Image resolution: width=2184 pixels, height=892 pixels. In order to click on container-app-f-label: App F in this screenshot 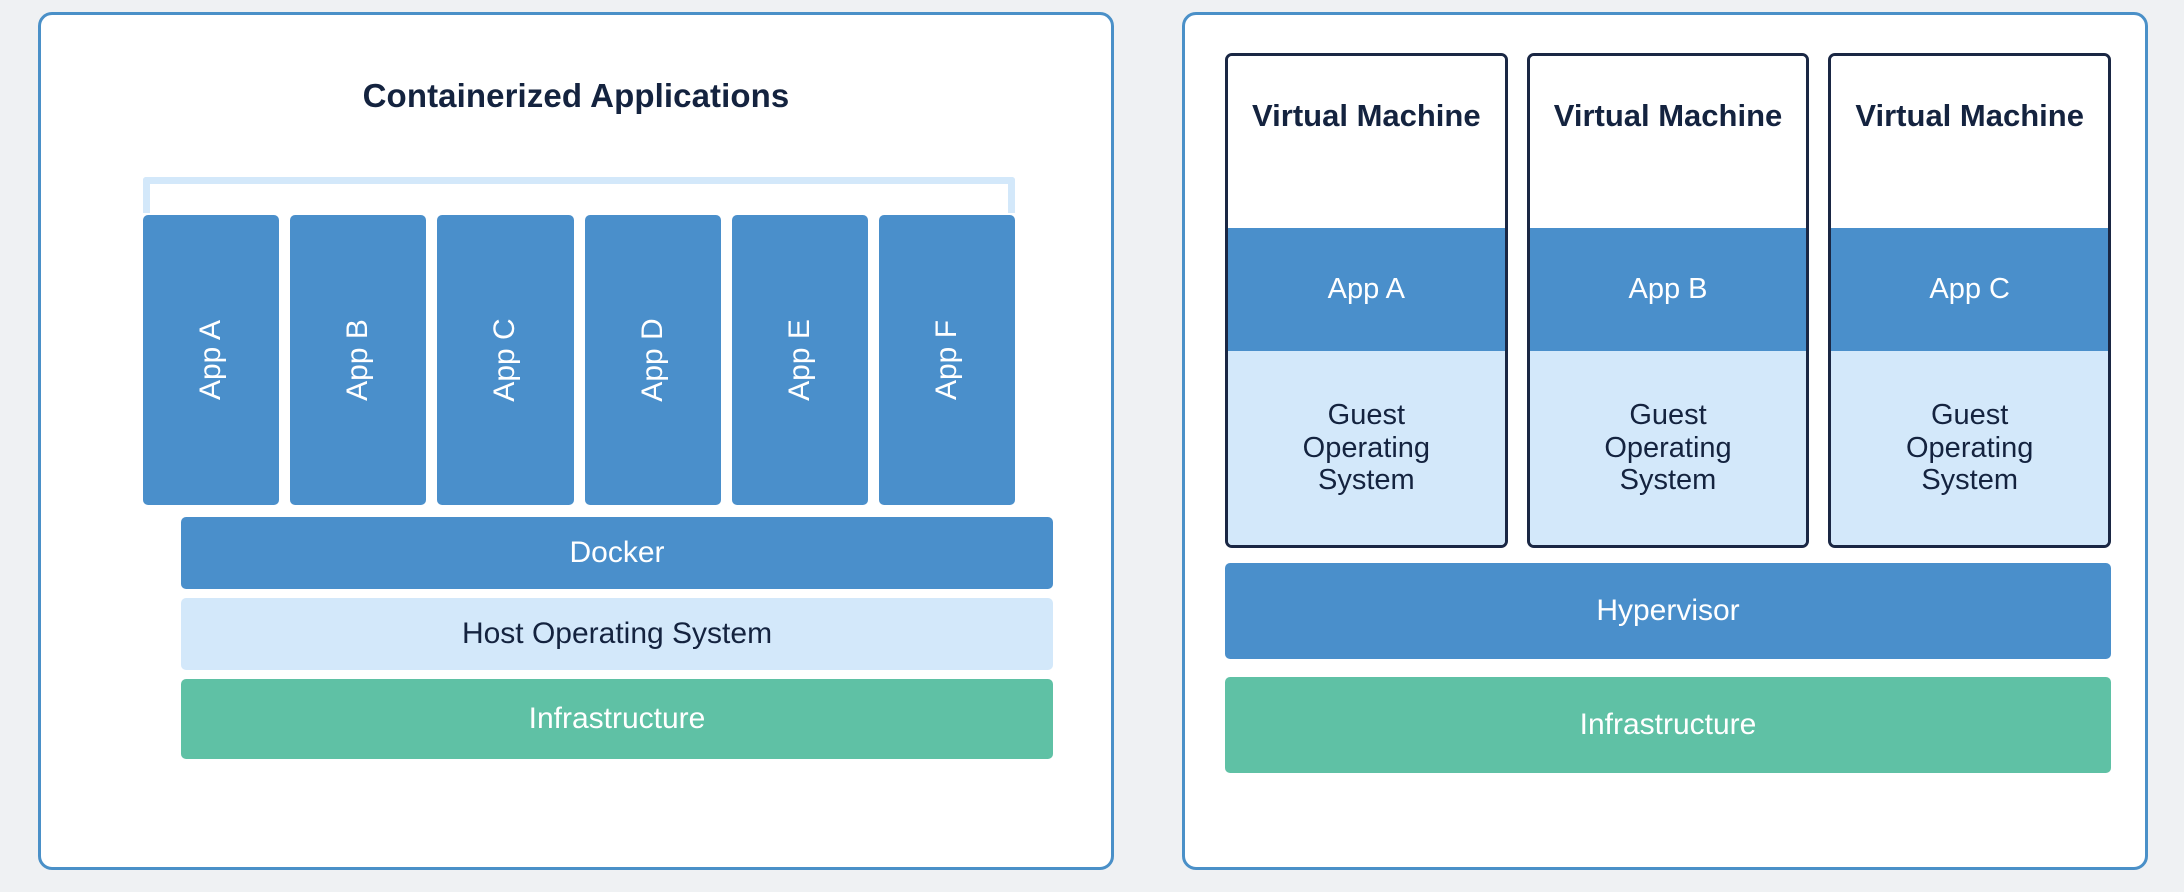, I will do `click(946, 360)`.